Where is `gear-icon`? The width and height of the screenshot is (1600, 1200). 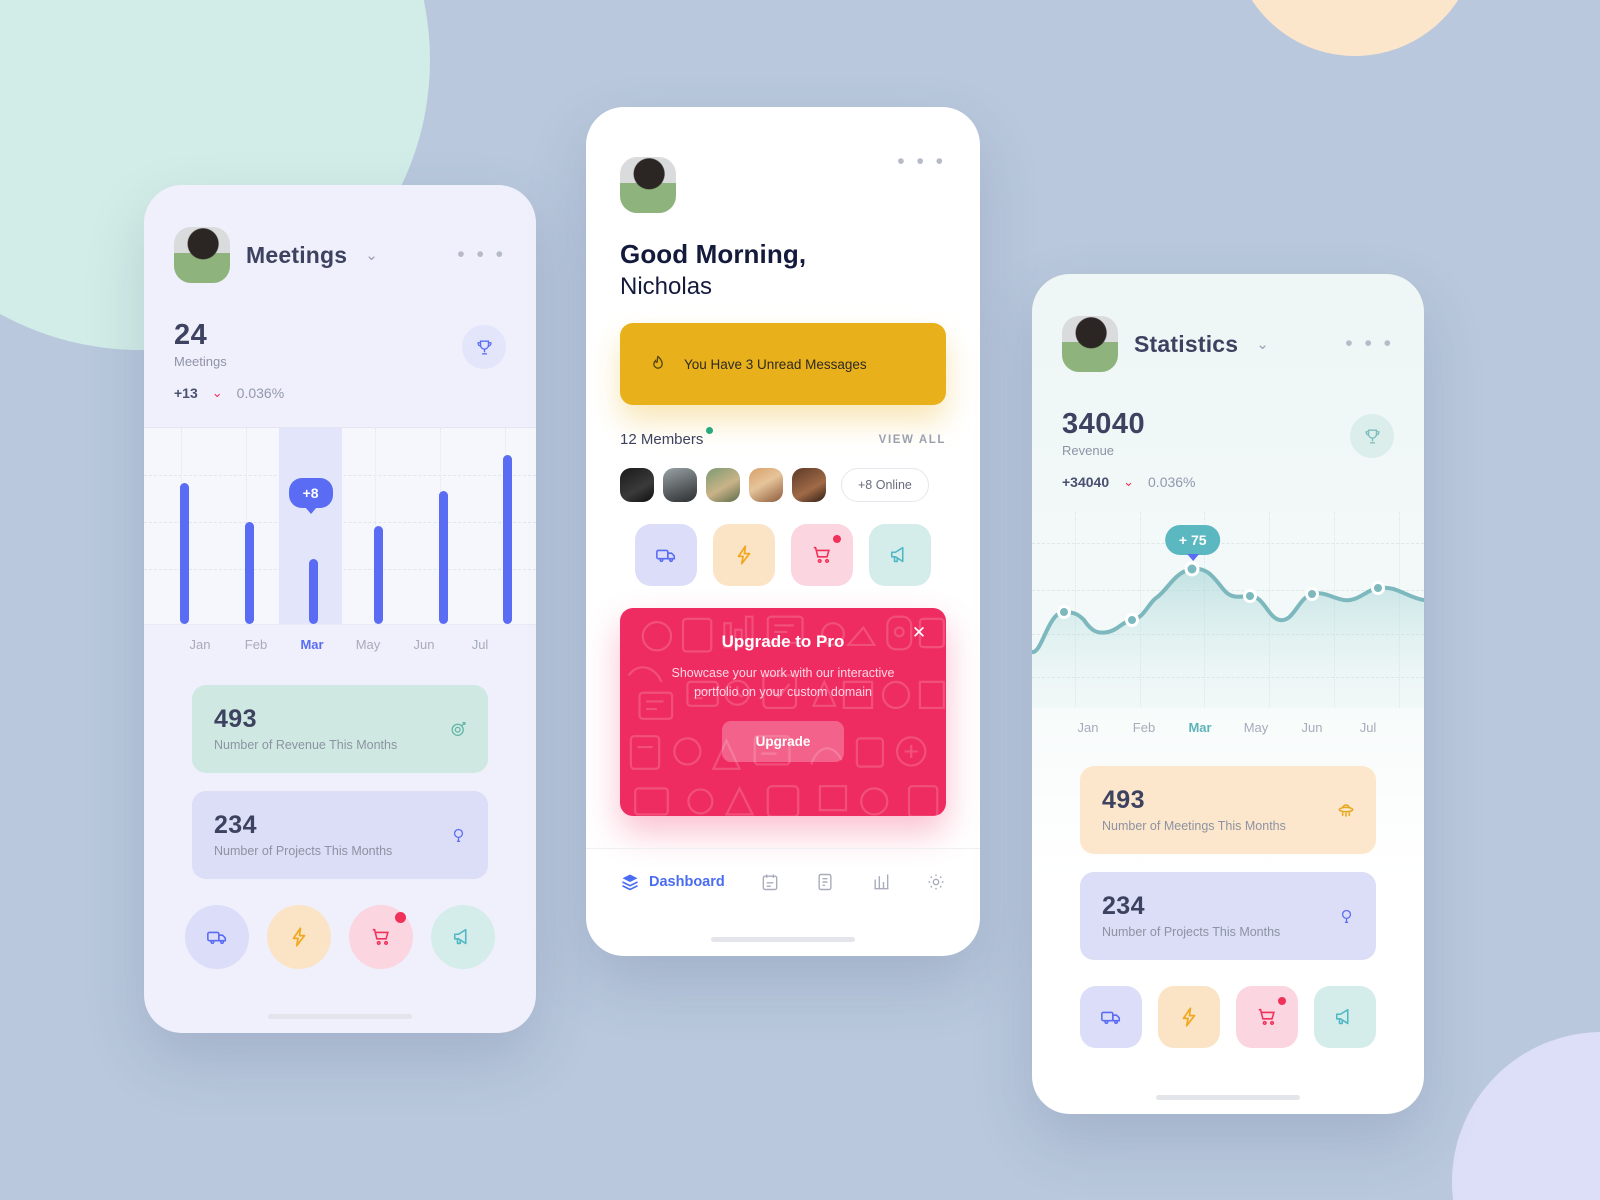
gear-icon is located at coordinates (936, 881).